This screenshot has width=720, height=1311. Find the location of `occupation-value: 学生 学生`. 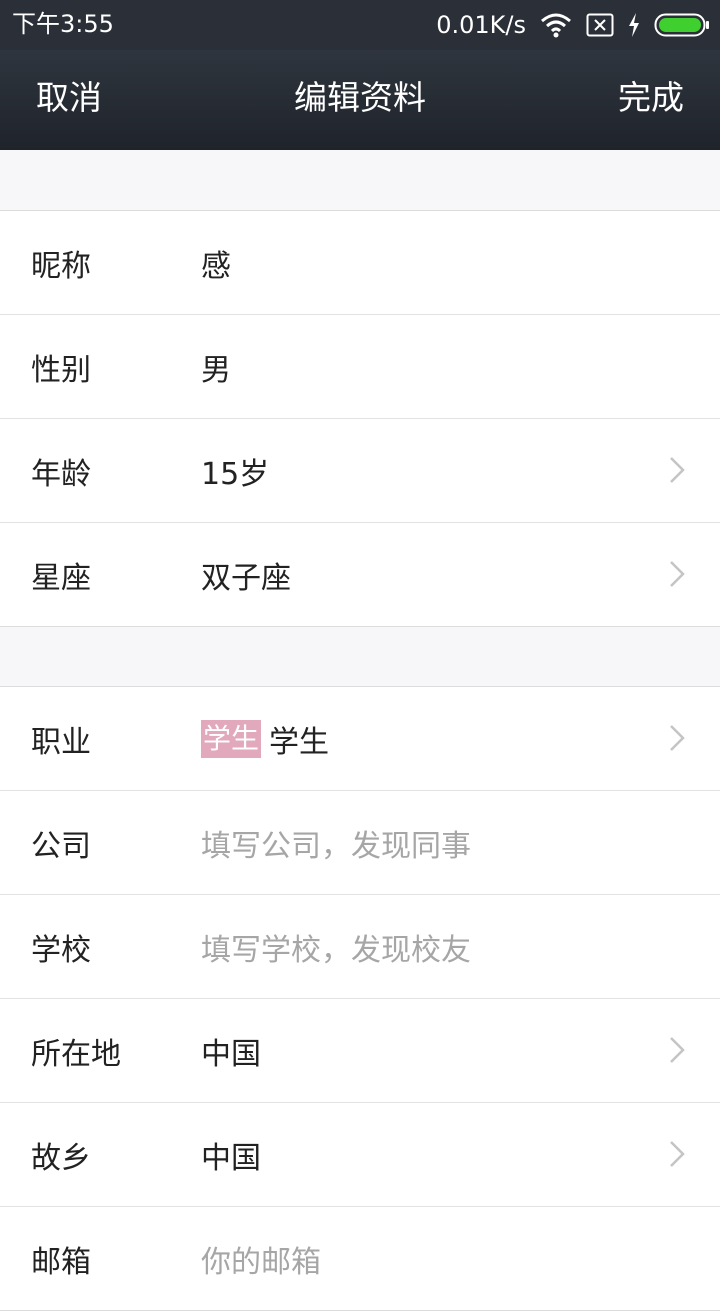

occupation-value: 学生 学生 is located at coordinates (265, 739).